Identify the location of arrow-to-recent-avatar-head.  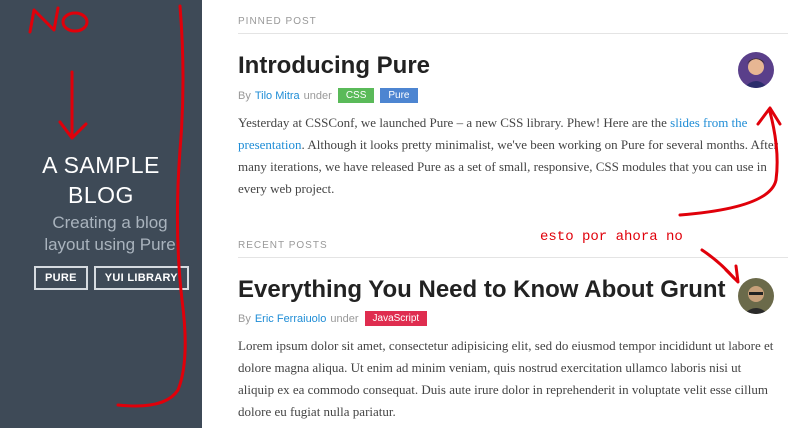
(732, 274).